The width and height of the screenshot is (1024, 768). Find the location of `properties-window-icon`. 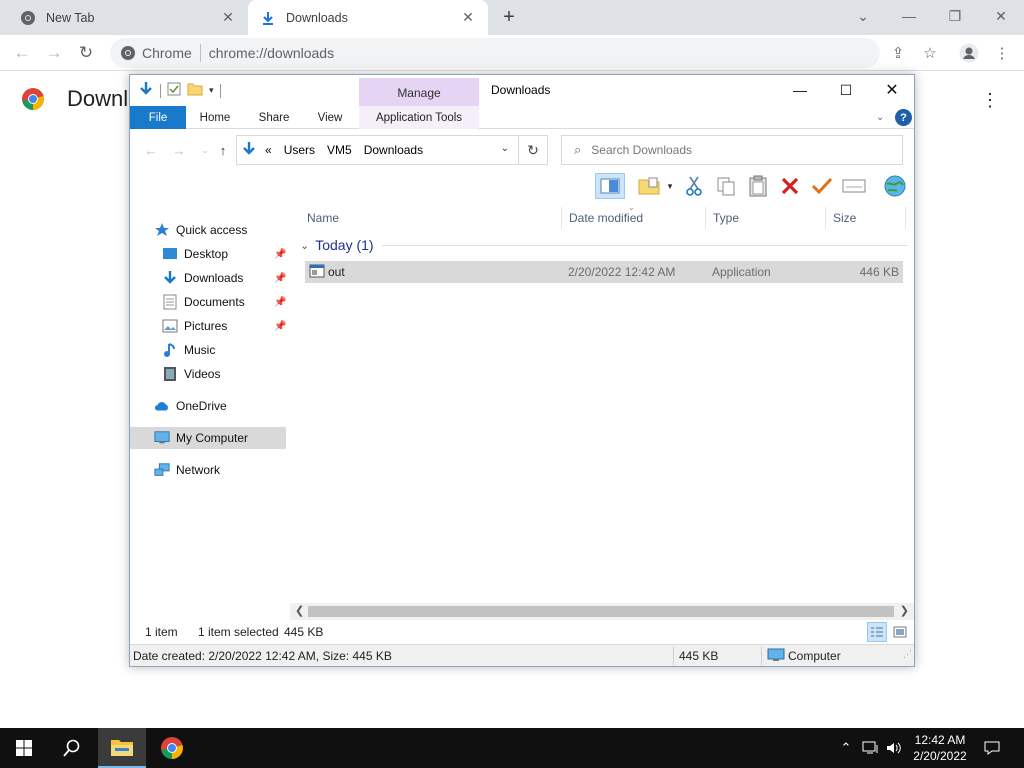

properties-window-icon is located at coordinates (854, 186).